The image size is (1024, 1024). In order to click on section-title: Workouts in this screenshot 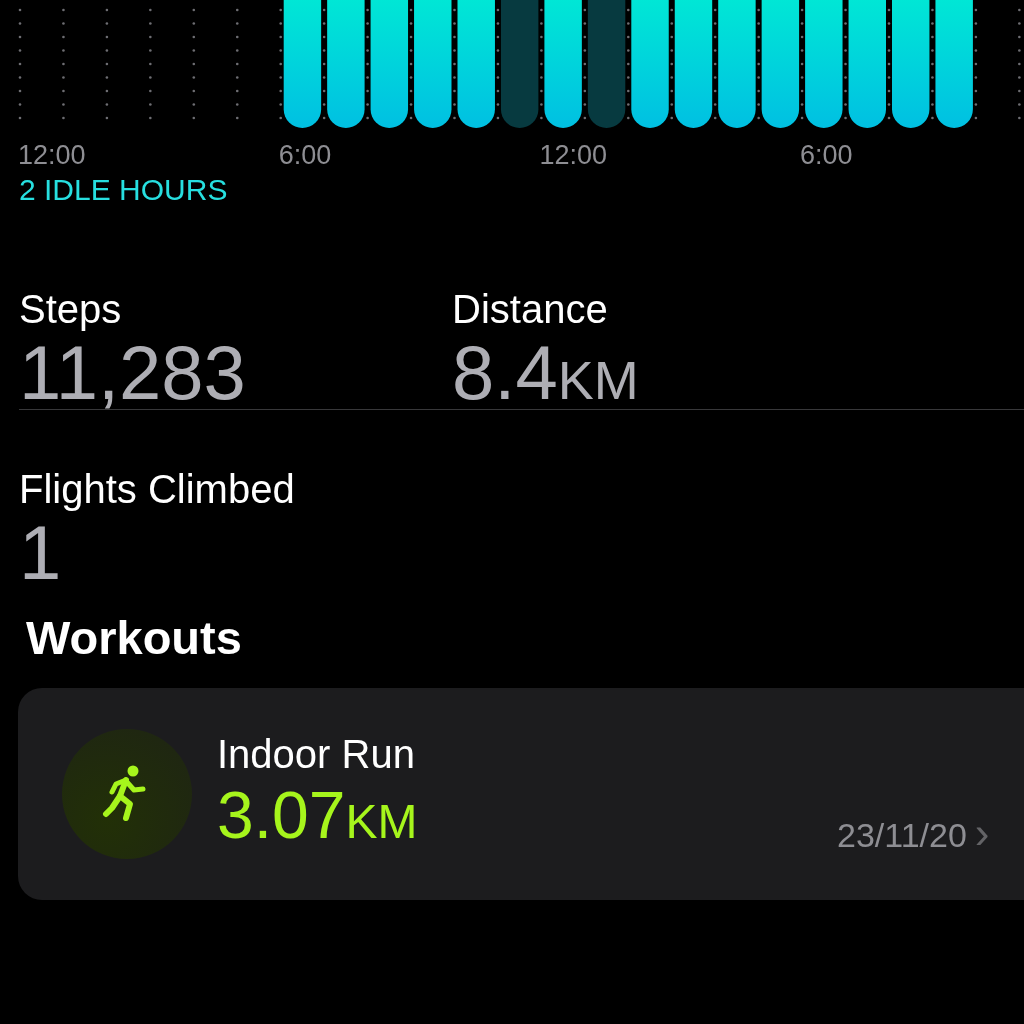, I will do `click(134, 638)`.